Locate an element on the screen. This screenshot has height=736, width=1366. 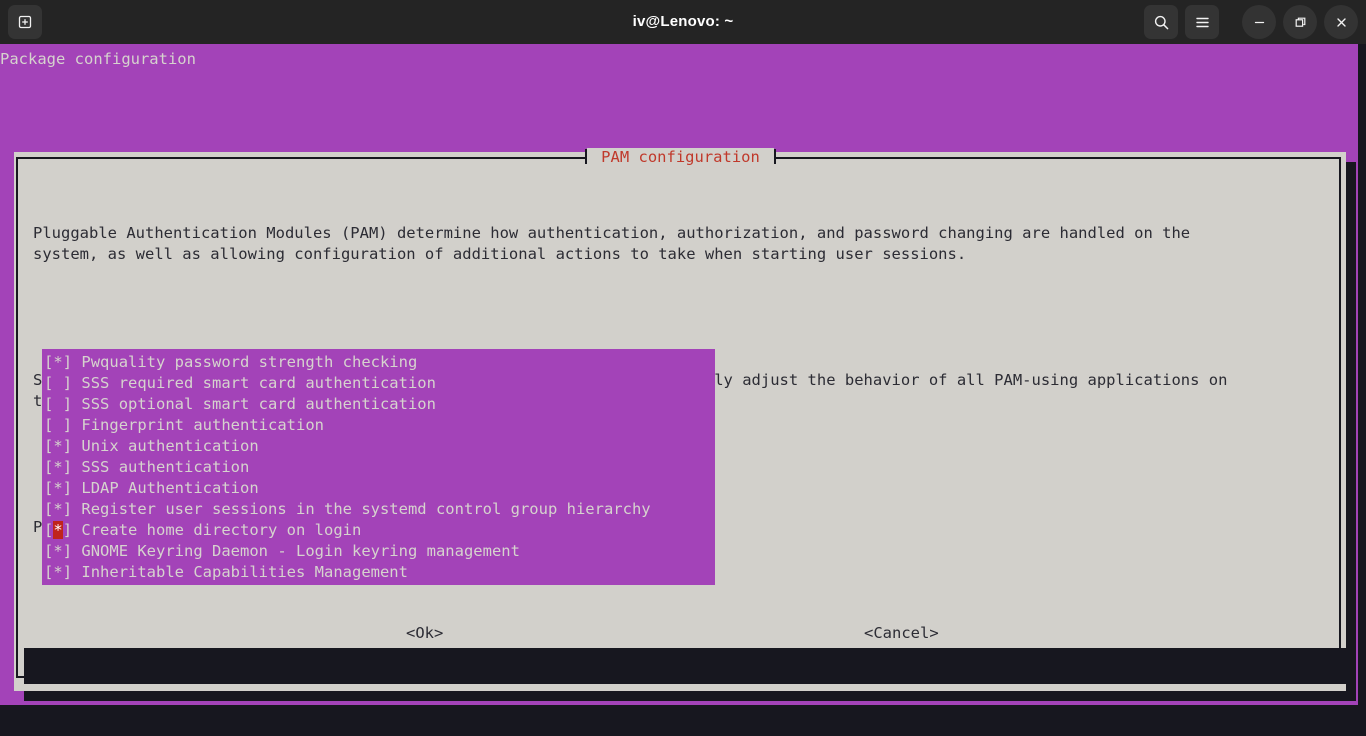
close-icon is located at coordinates (1341, 22).